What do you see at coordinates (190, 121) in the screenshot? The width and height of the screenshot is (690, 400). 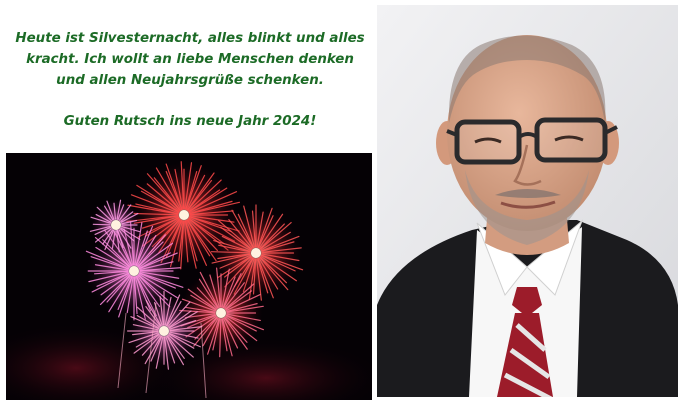 I see `new-year-wish: Guten Rutsch ins neue Jahr 2024!` at bounding box center [190, 121].